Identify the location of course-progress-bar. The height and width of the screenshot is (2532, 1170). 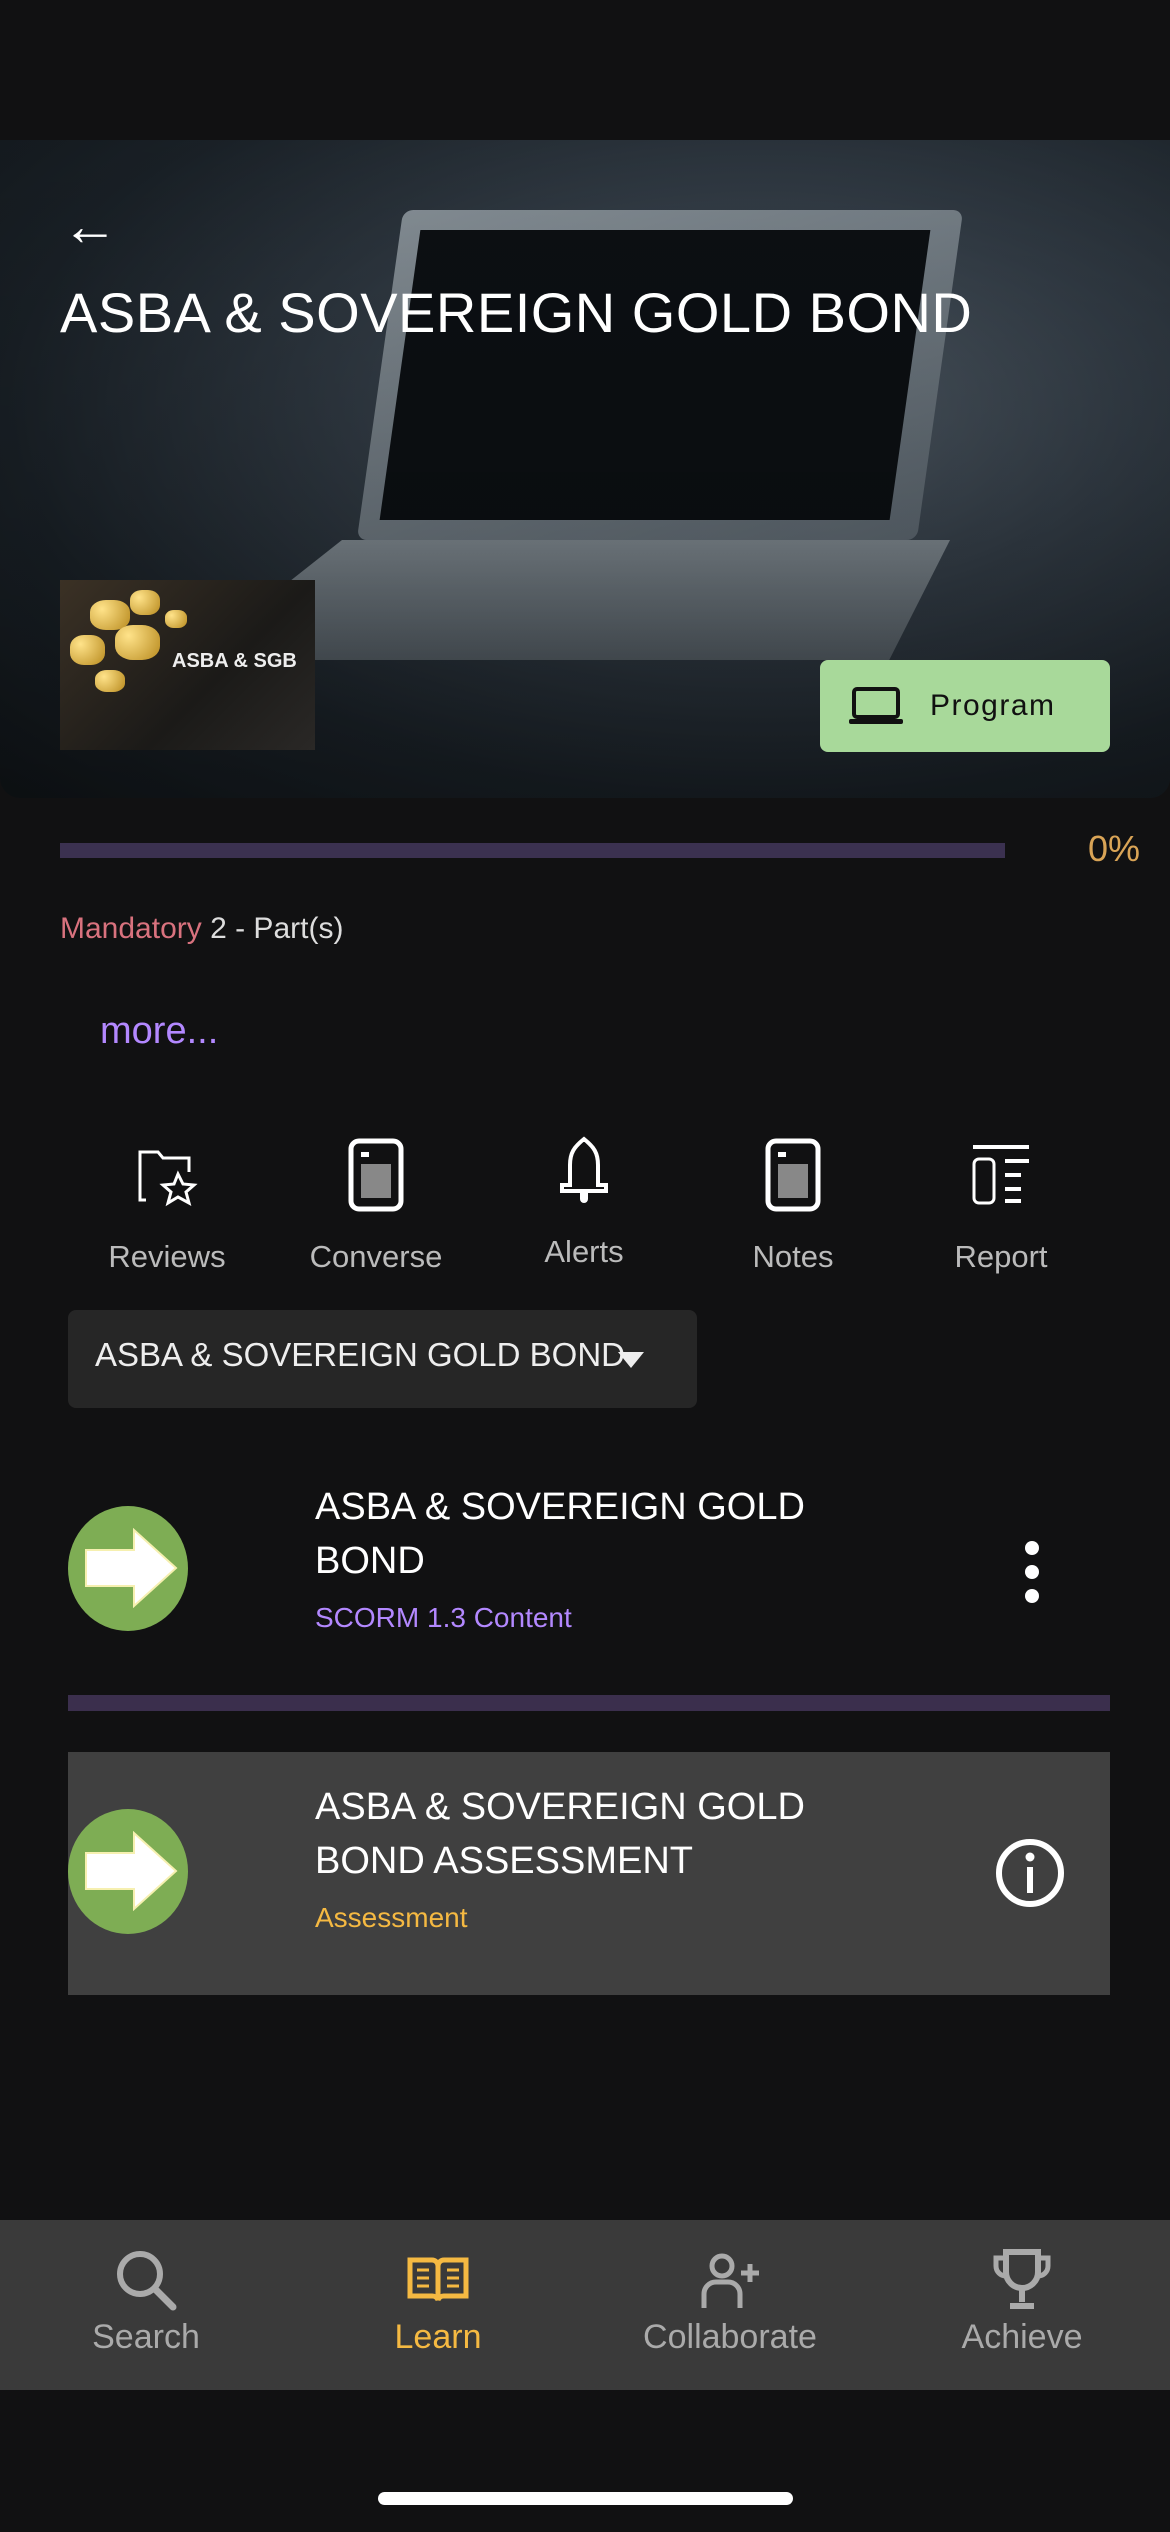
(532, 850).